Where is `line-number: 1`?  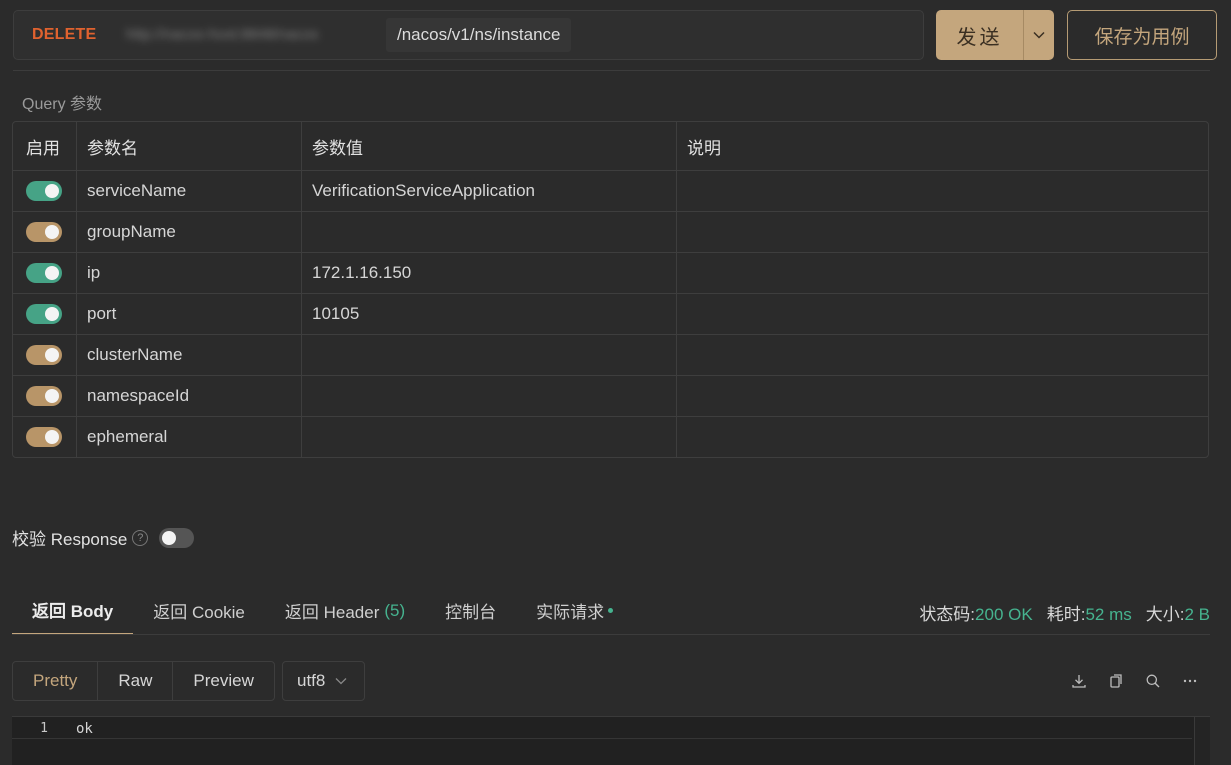
line-number: 1 is located at coordinates (44, 728).